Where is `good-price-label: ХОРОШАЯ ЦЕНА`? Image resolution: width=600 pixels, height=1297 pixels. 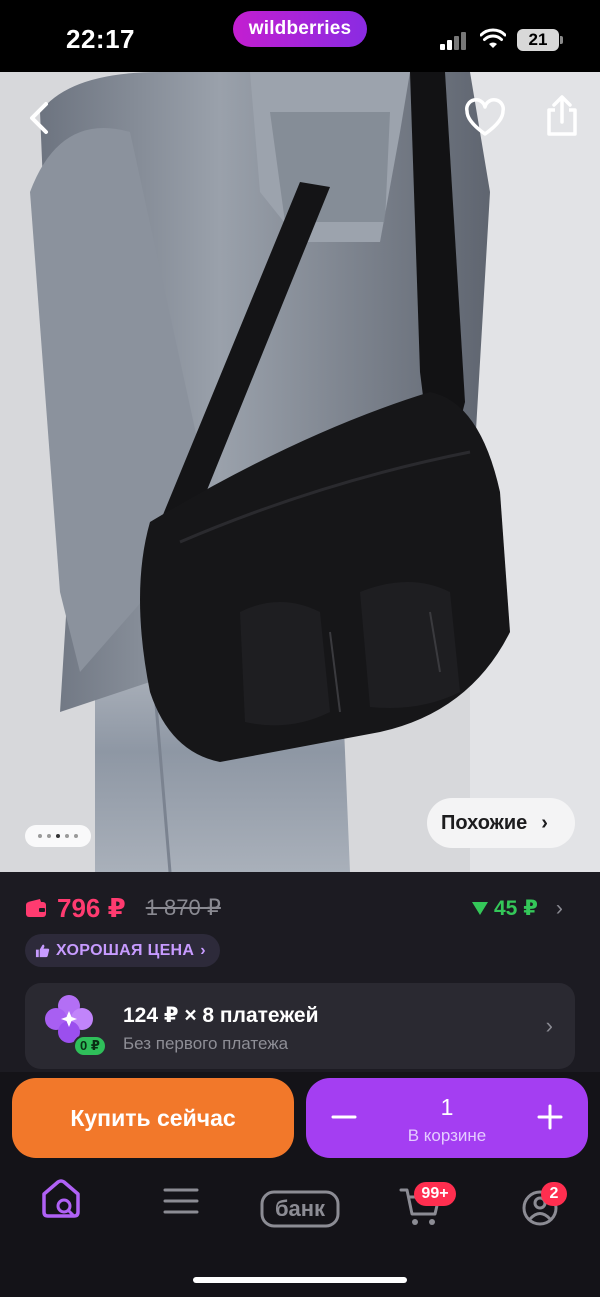
good-price-label: ХОРОШАЯ ЦЕНА is located at coordinates (125, 950).